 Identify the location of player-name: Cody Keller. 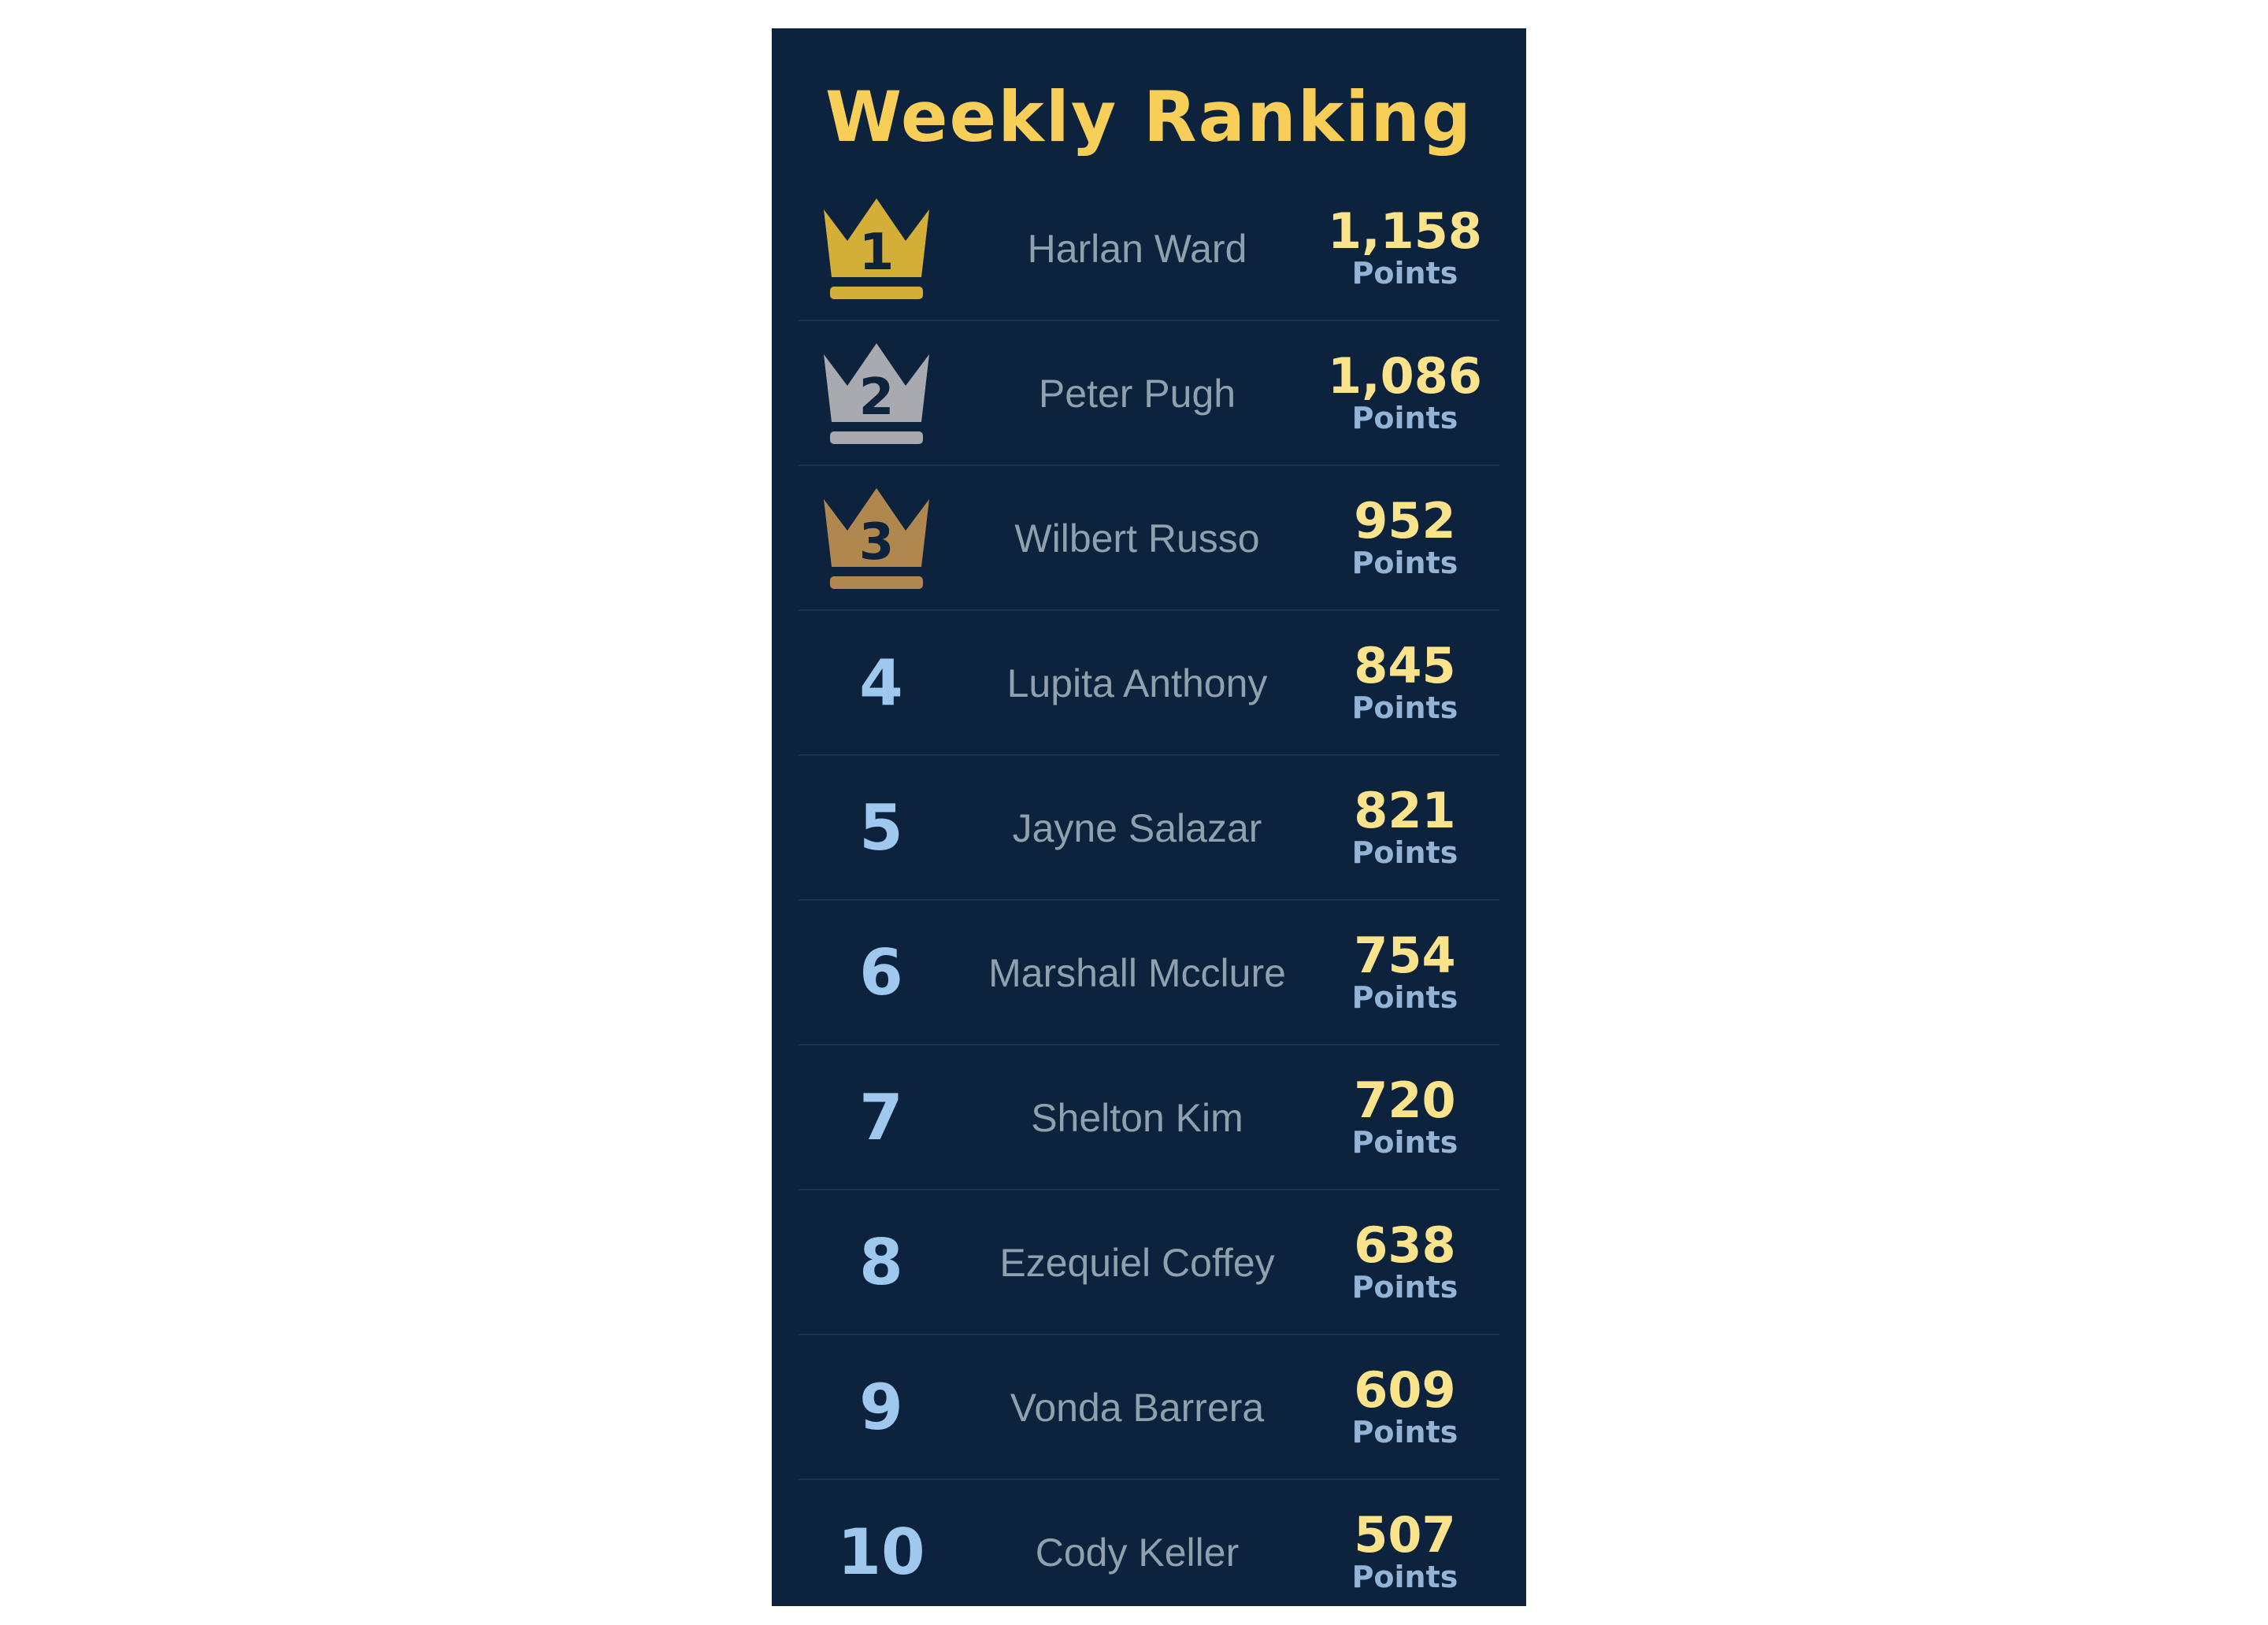
(1137, 1553).